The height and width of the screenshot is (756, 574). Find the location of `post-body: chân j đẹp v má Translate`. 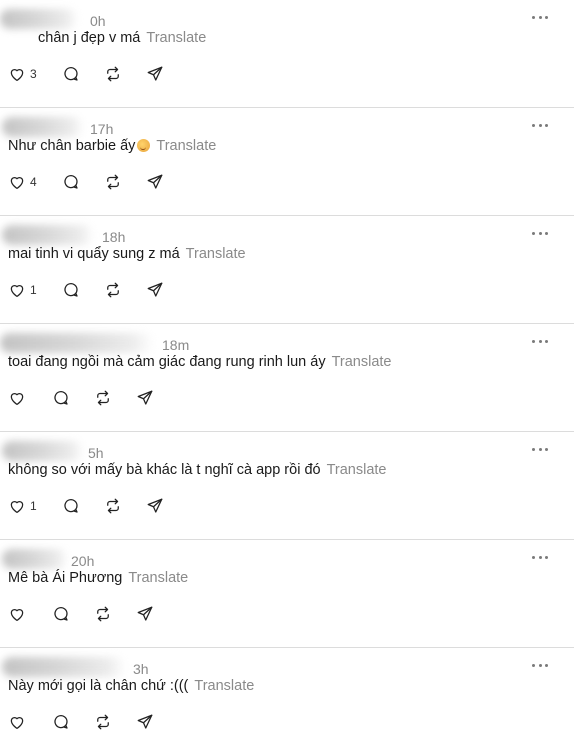

post-body: chân j đẹp v má Translate is located at coordinates (122, 38).